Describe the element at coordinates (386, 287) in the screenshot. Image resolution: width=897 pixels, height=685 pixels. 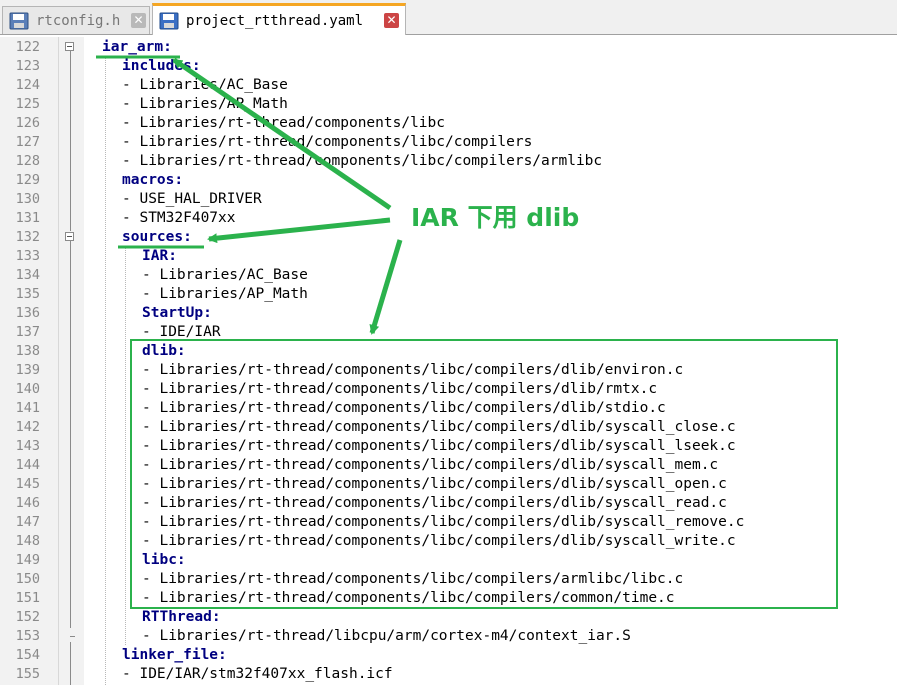
I see `arrow-to-dlib-box` at that location.